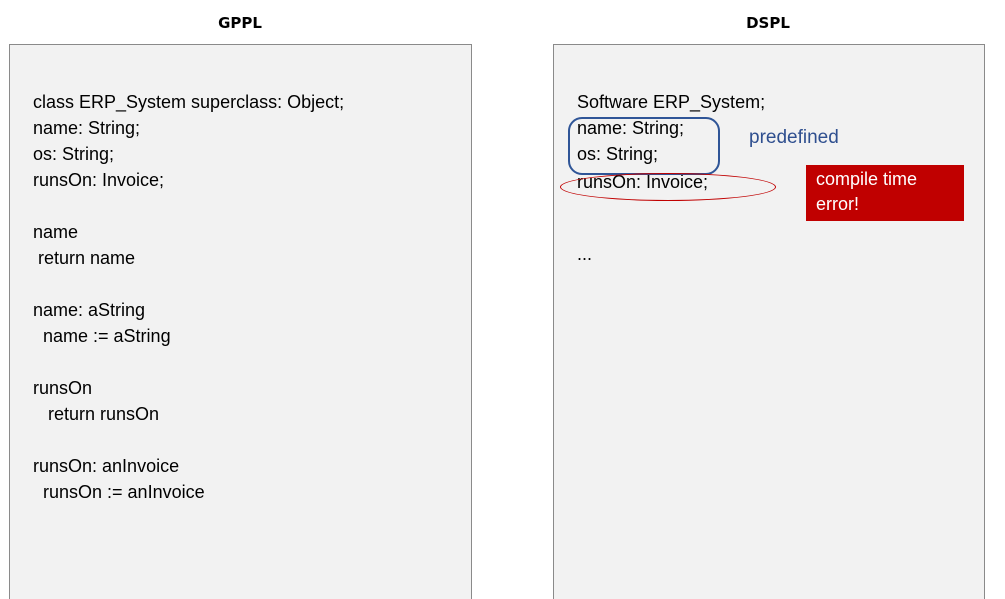  What do you see at coordinates (99, 180) in the screenshot?
I see `gppl-code-line: runsOn: Invoice;` at bounding box center [99, 180].